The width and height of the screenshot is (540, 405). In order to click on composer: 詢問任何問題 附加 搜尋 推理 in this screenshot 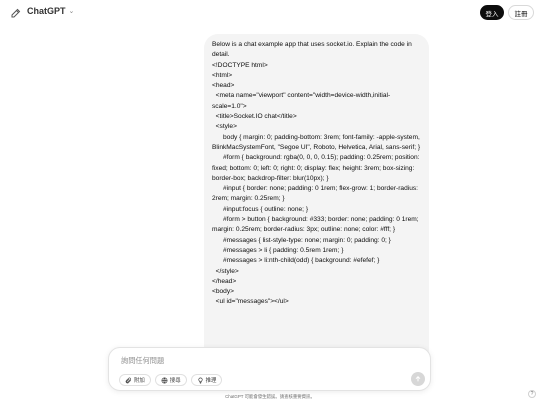, I will do `click(269, 369)`.